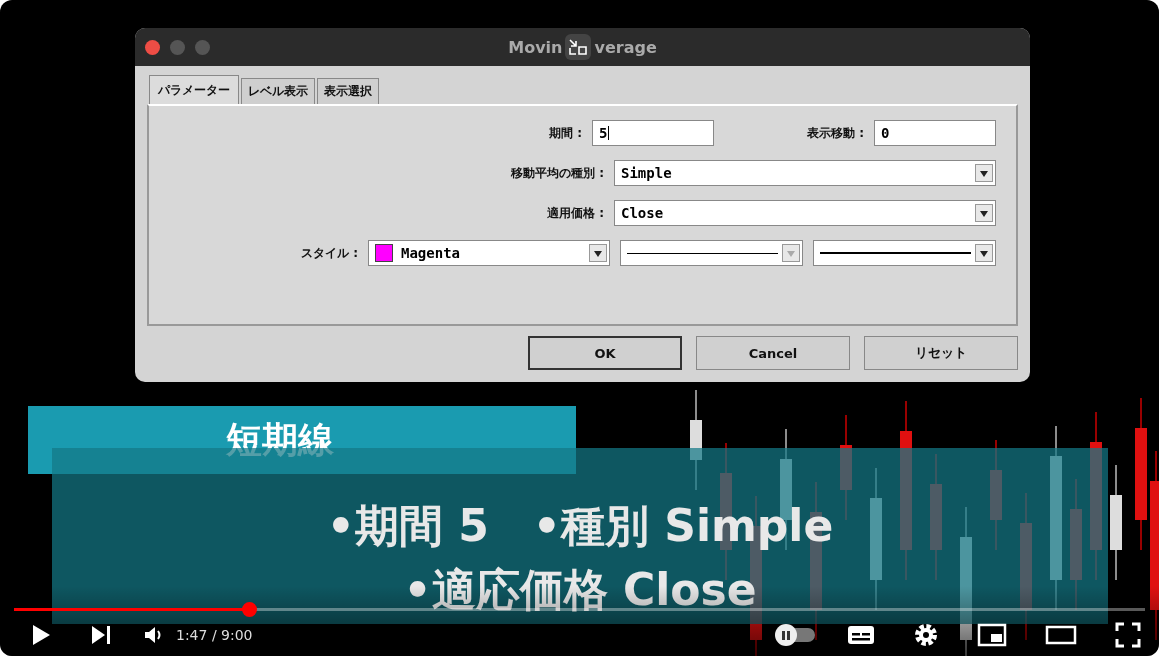 This screenshot has height=656, width=1159. I want to click on exit-fullscreen-icon, so click(578, 47).